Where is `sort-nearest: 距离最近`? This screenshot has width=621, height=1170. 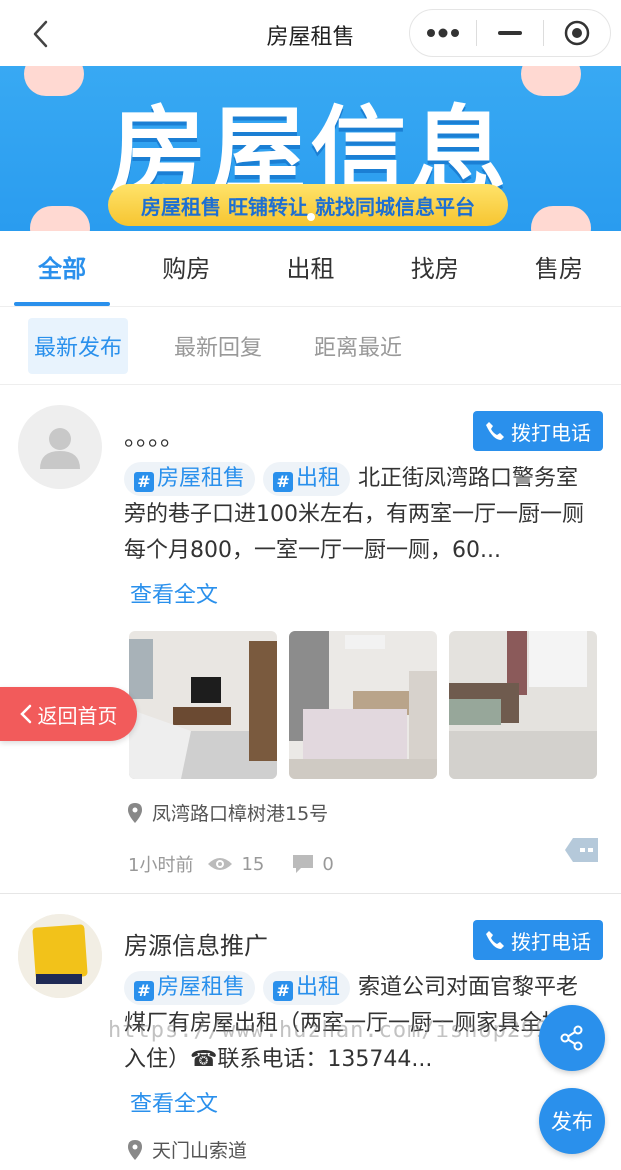 sort-nearest: 距离最近 is located at coordinates (358, 346).